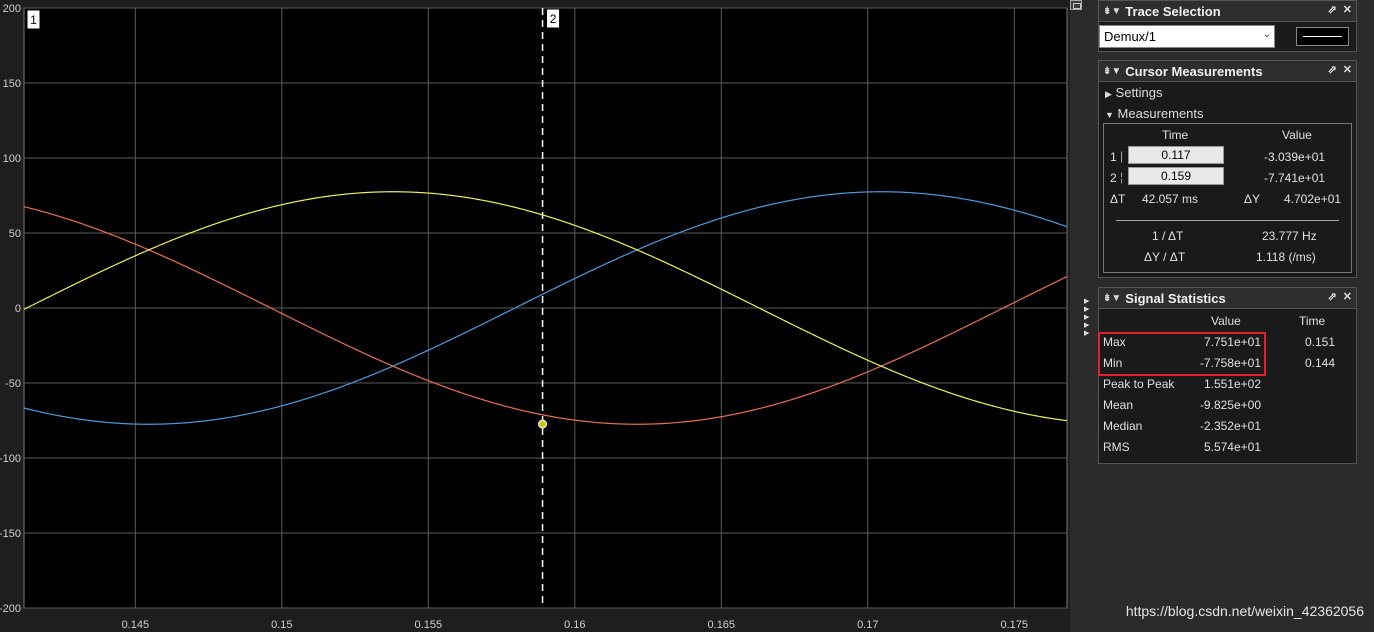 Image resolution: width=1374 pixels, height=632 pixels. Describe the element at coordinates (1122, 156) in the screenshot. I see `cursor1-line-icon: |` at that location.